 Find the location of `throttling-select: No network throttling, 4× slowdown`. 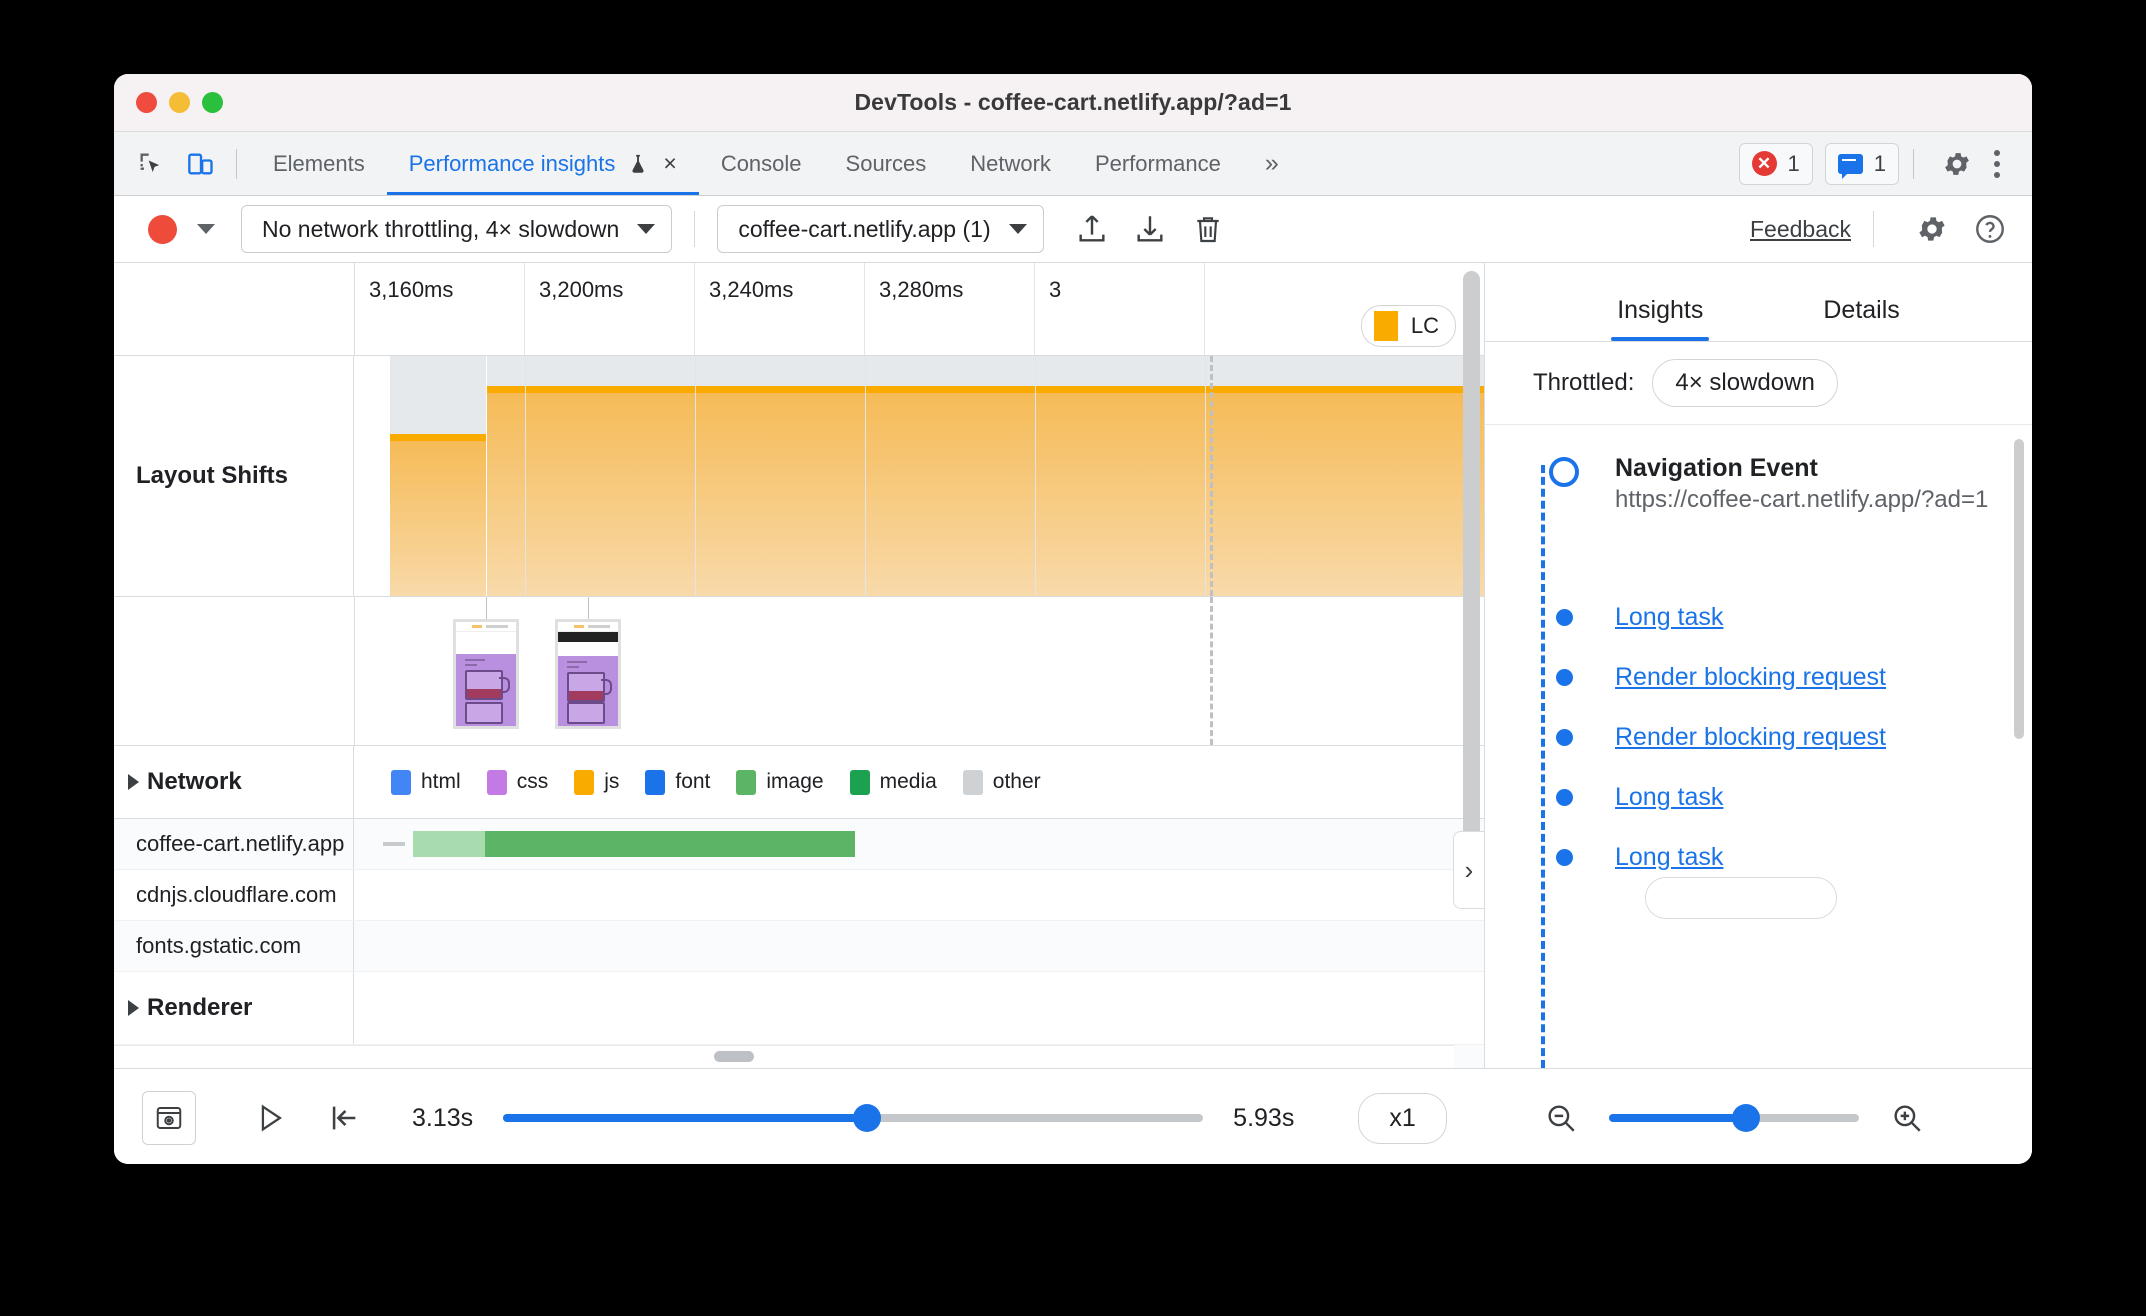

throttling-select: No network throttling, 4× slowdown is located at coordinates (457, 229).